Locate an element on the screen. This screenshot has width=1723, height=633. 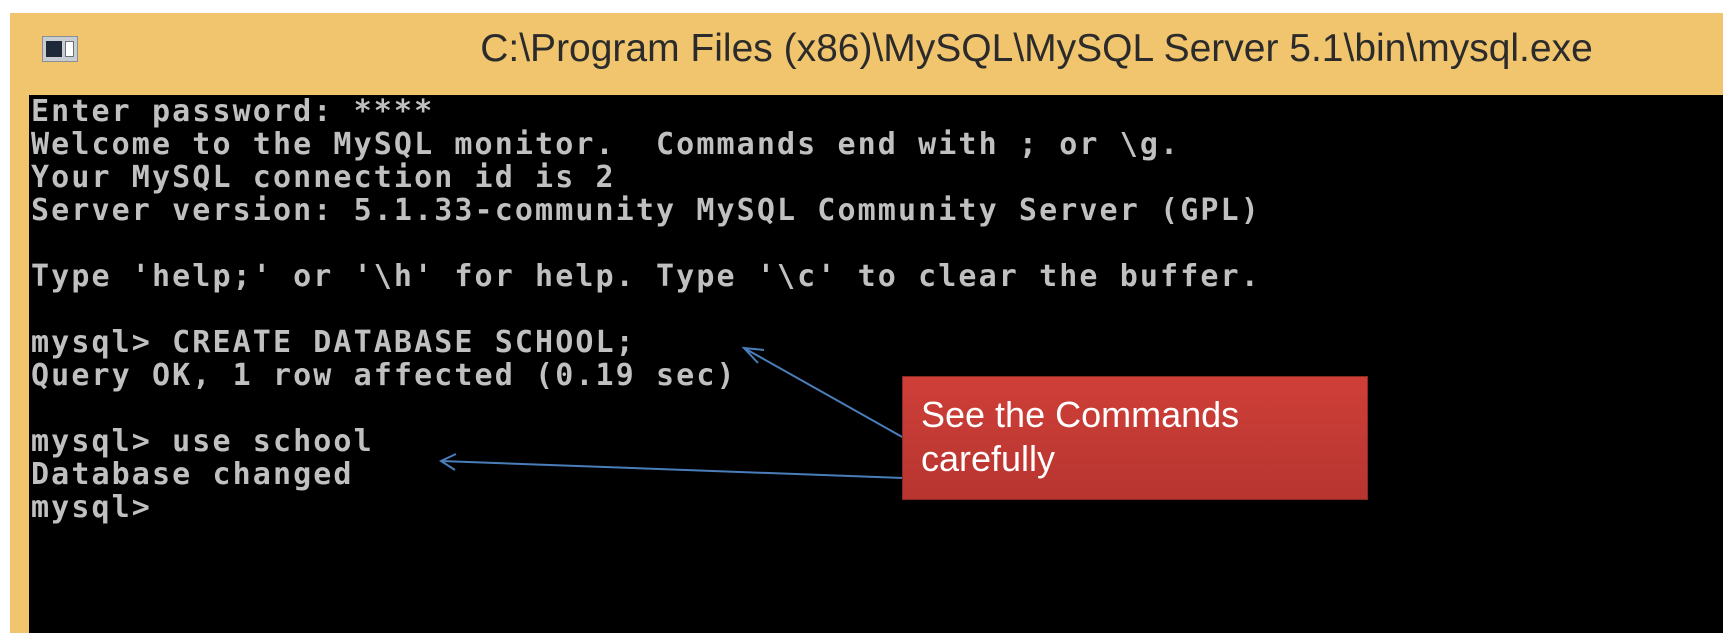
annotation-callout: See the Commands carefully is located at coordinates (1135, 438).